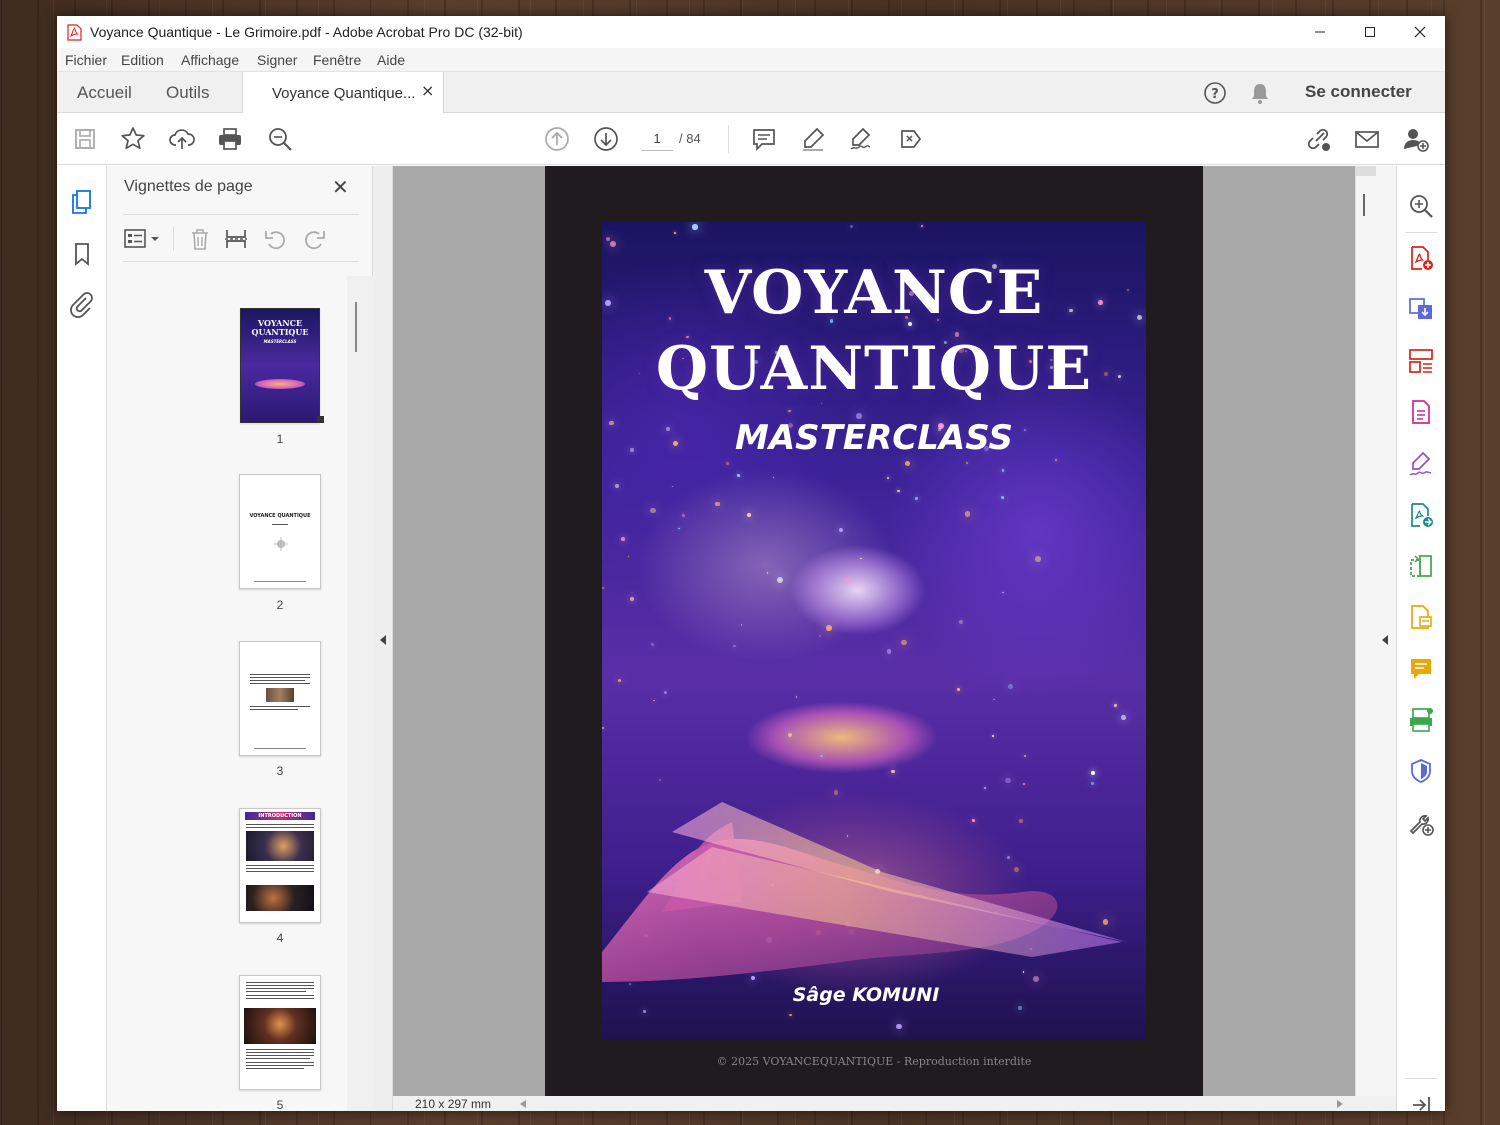 The height and width of the screenshot is (1125, 1500). Describe the element at coordinates (813, 139) in the screenshot. I see `highlight-button` at that location.